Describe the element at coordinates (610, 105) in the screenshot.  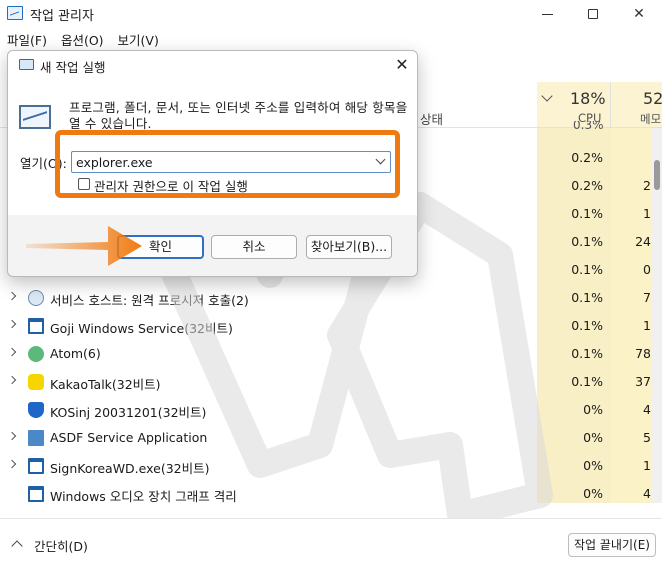
I see `column-divider` at that location.